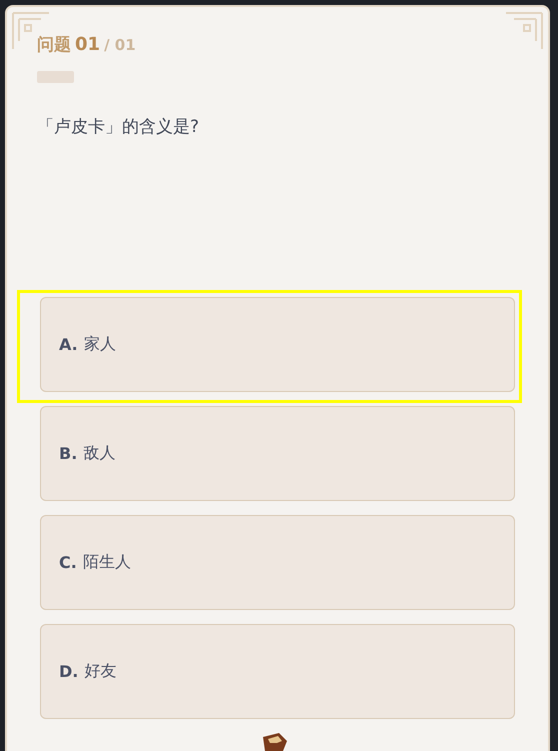 The height and width of the screenshot is (751, 558). What do you see at coordinates (68, 562) in the screenshot?
I see `option-letter: C.` at bounding box center [68, 562].